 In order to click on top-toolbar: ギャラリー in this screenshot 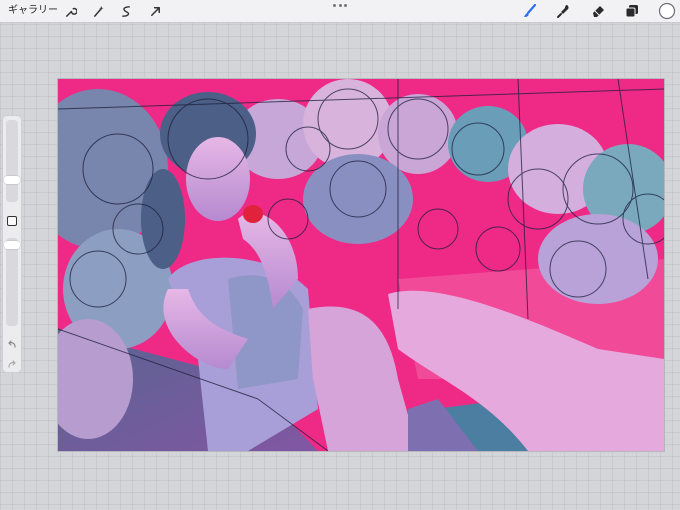, I will do `click(340, 11)`.